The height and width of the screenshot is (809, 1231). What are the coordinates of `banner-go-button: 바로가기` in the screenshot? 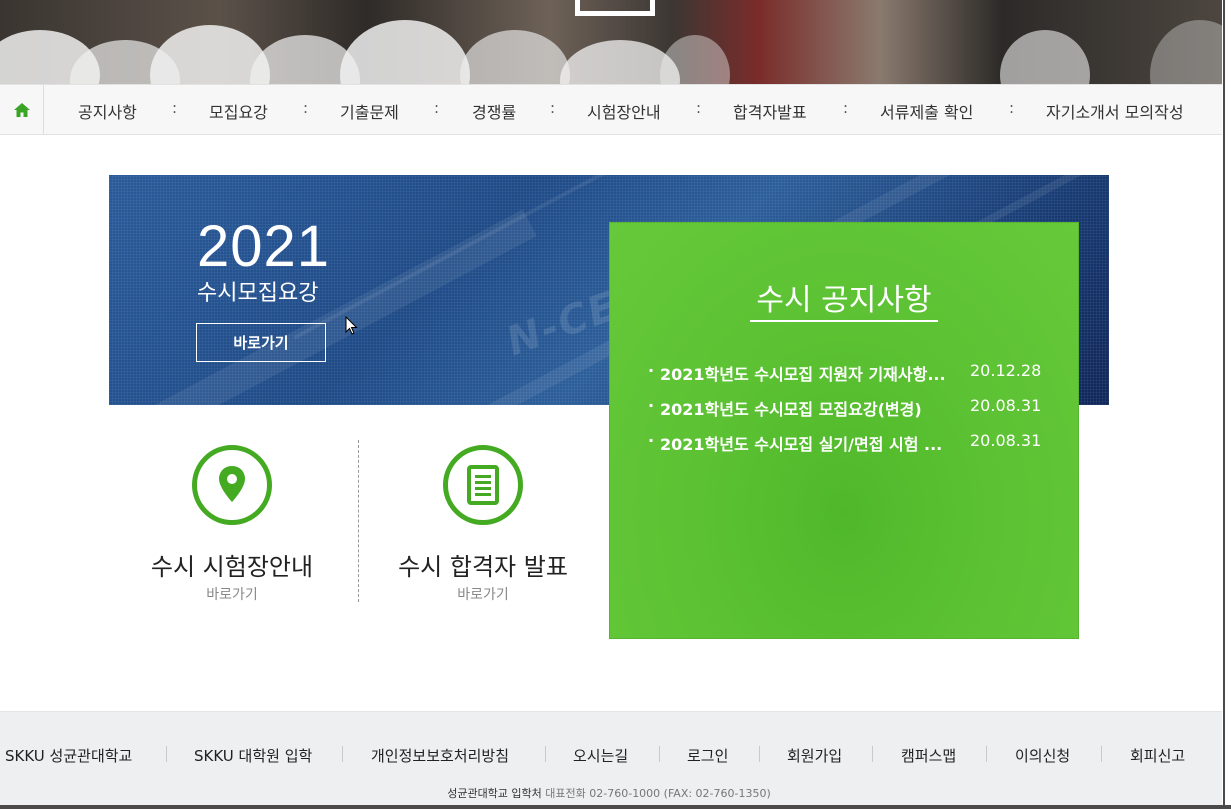 It's located at (261, 342).